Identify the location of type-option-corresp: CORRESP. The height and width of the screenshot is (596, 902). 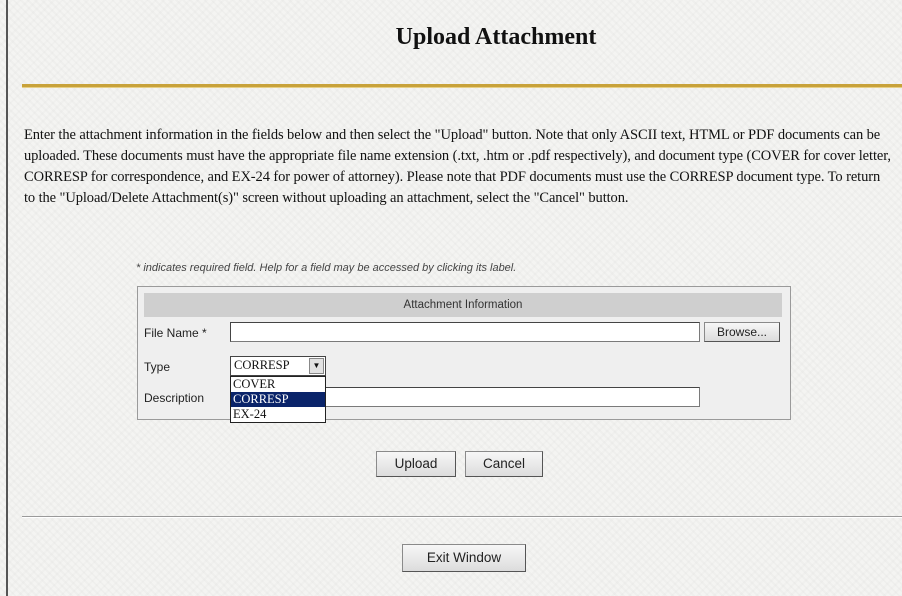
(278, 399).